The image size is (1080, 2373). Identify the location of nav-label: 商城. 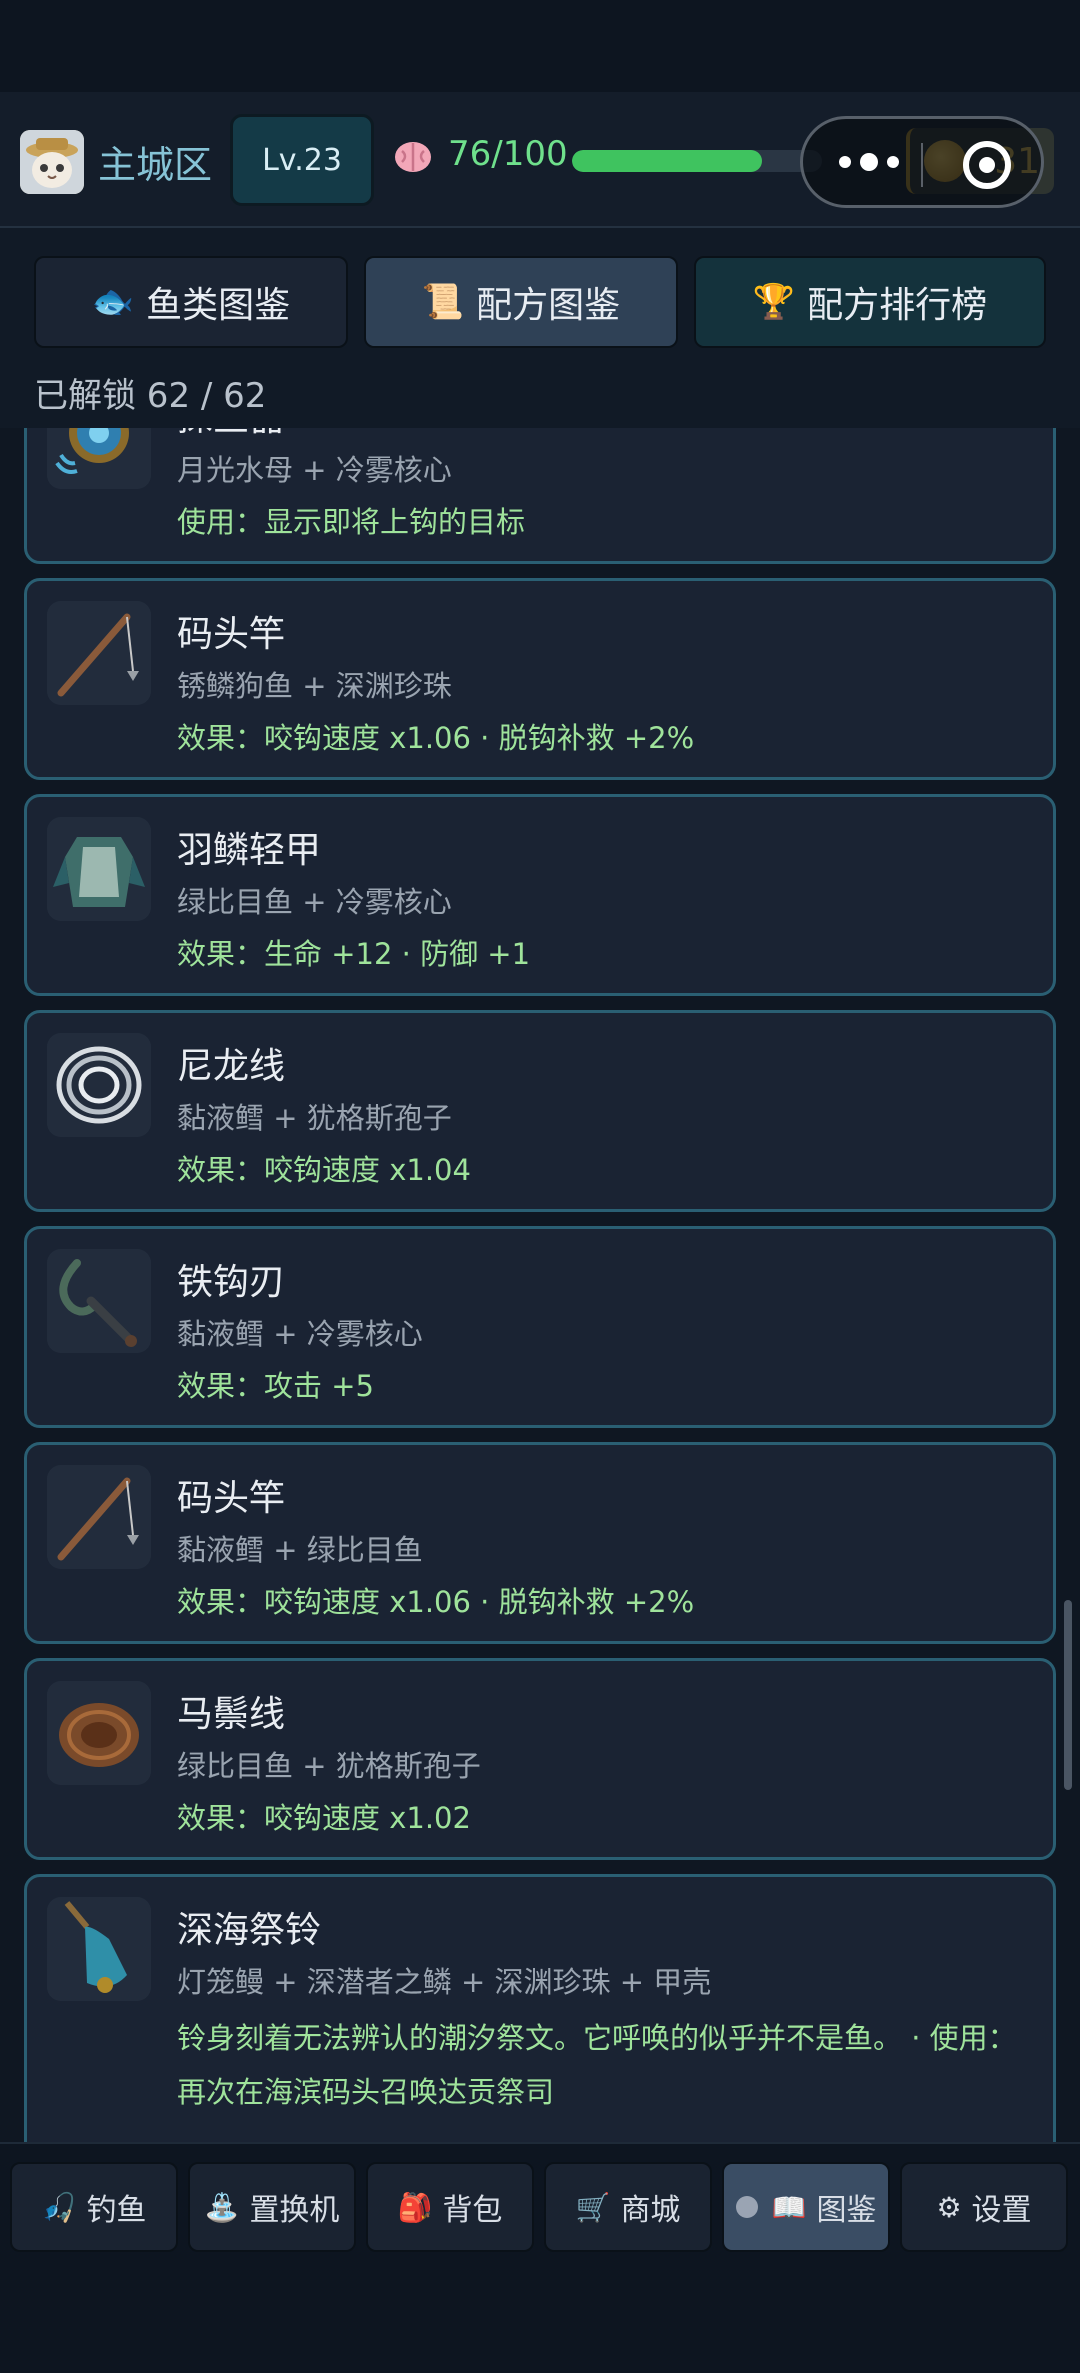
(650, 2210).